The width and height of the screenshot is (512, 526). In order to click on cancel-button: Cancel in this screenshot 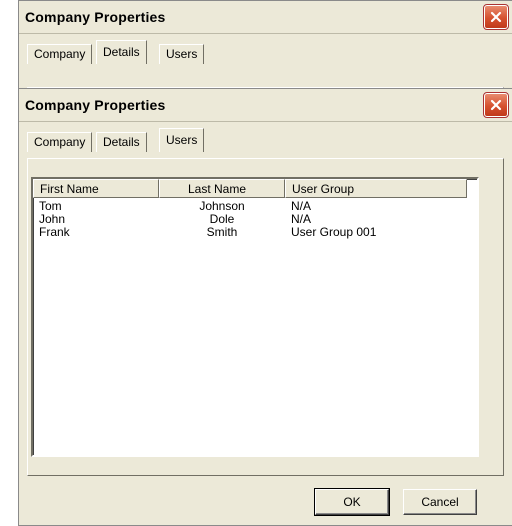, I will do `click(440, 502)`.